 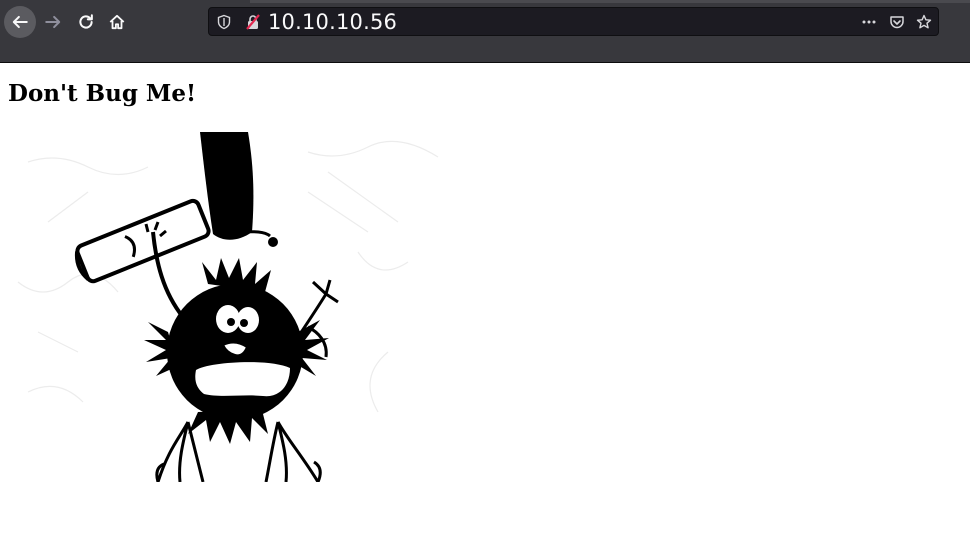 I want to click on pocket-button, so click(x=897, y=22).